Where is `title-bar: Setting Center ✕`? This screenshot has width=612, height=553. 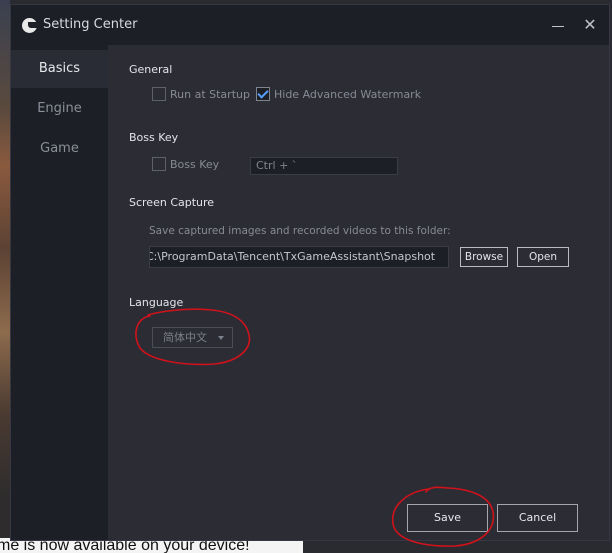
title-bar: Setting Center ✕ is located at coordinates (310, 25).